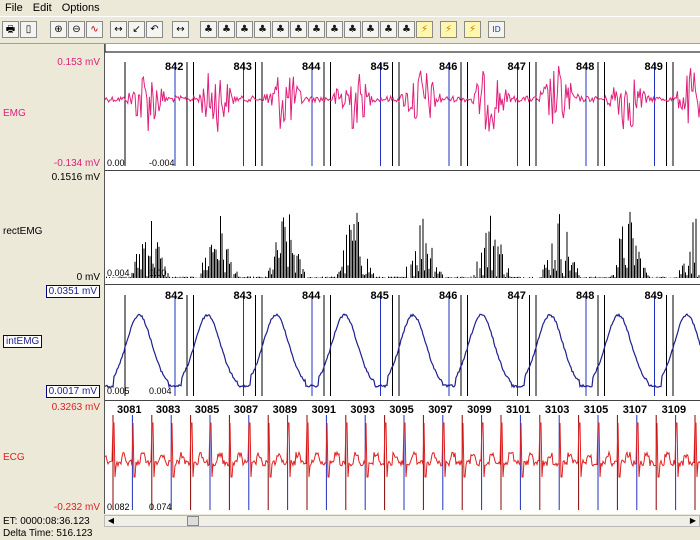  What do you see at coordinates (517, 67) in the screenshot?
I see `emg-event-label: 847` at bounding box center [517, 67].